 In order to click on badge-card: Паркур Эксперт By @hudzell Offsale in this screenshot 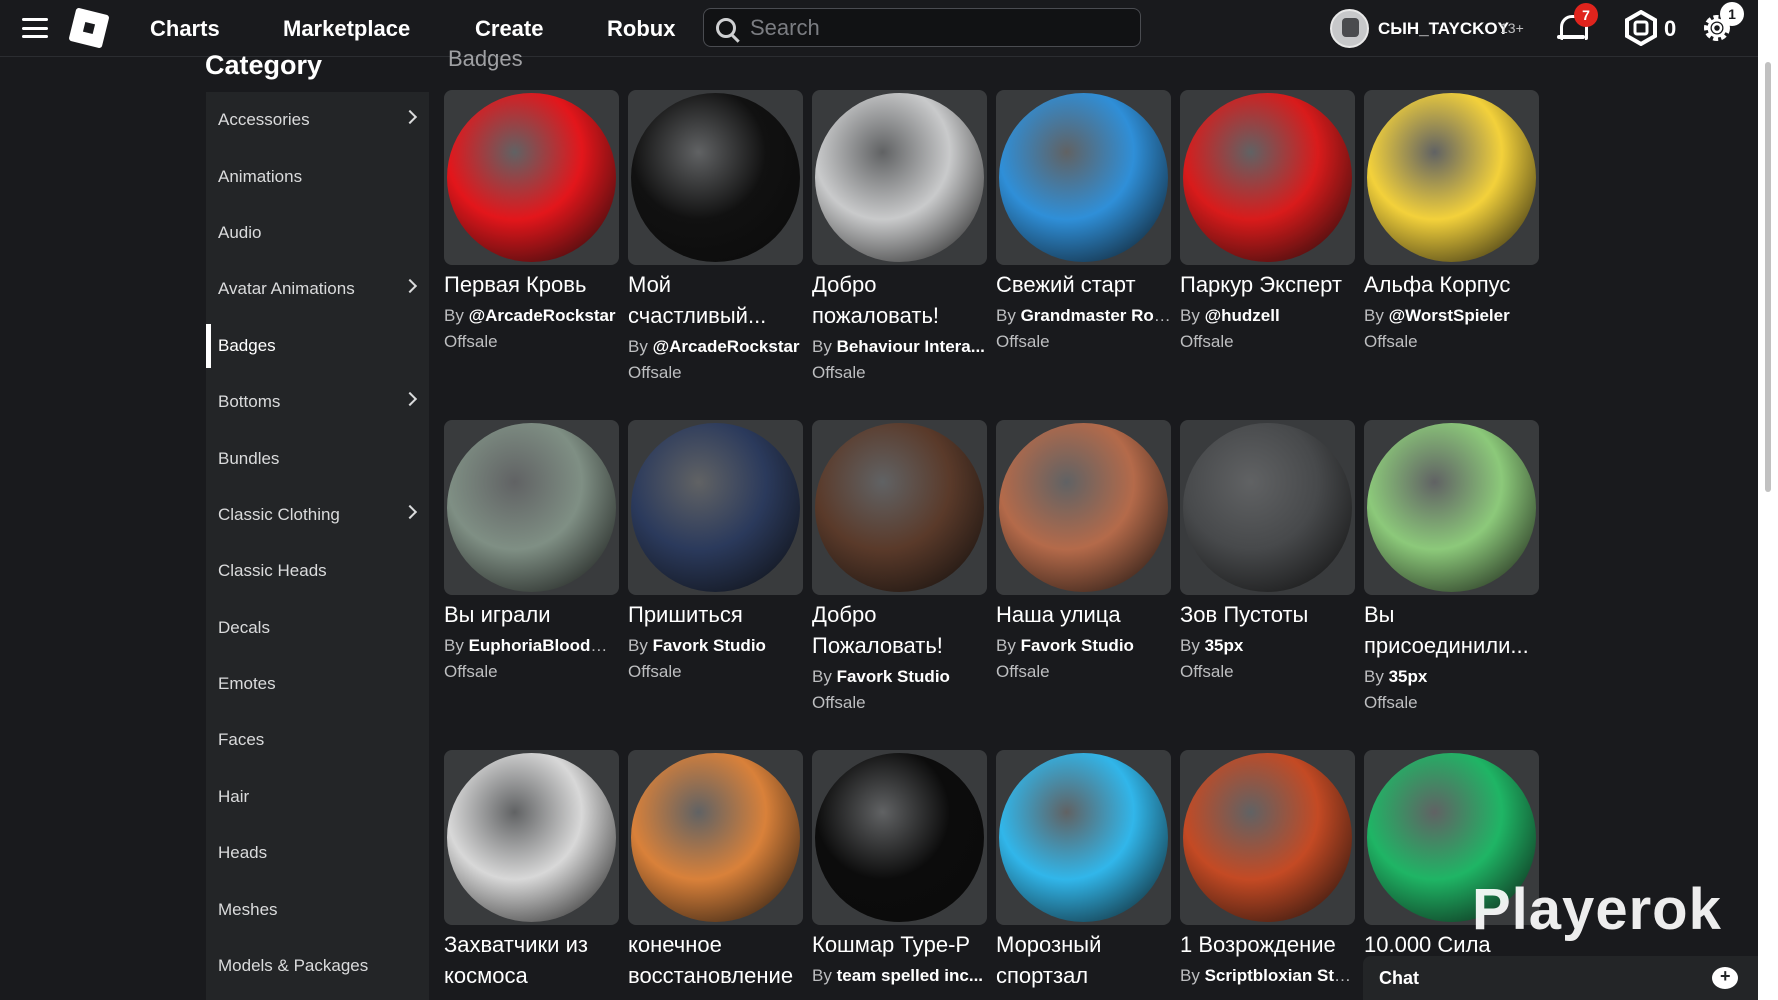, I will do `click(1267, 221)`.